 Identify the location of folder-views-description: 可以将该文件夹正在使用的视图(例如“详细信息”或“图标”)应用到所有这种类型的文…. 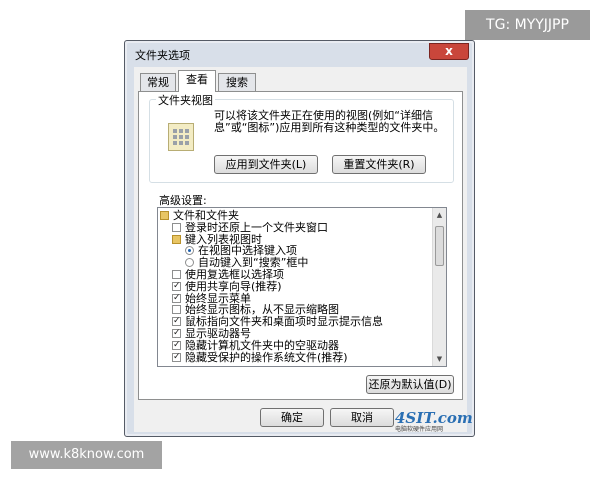
(329, 121).